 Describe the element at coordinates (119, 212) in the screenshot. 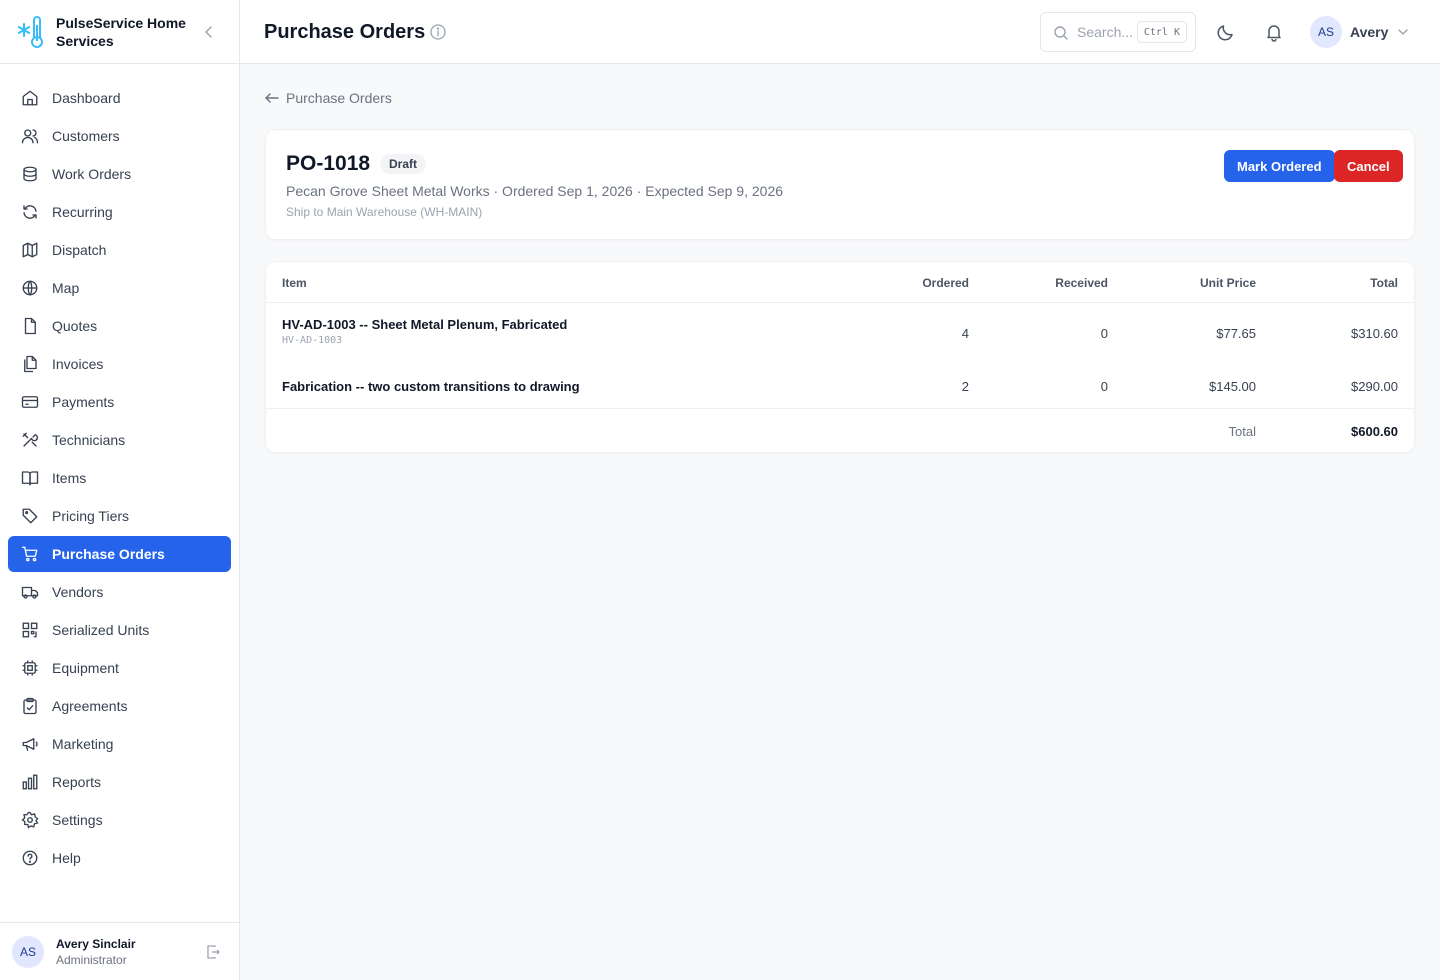

I see `sidebar-item-recurring: Recurring` at that location.